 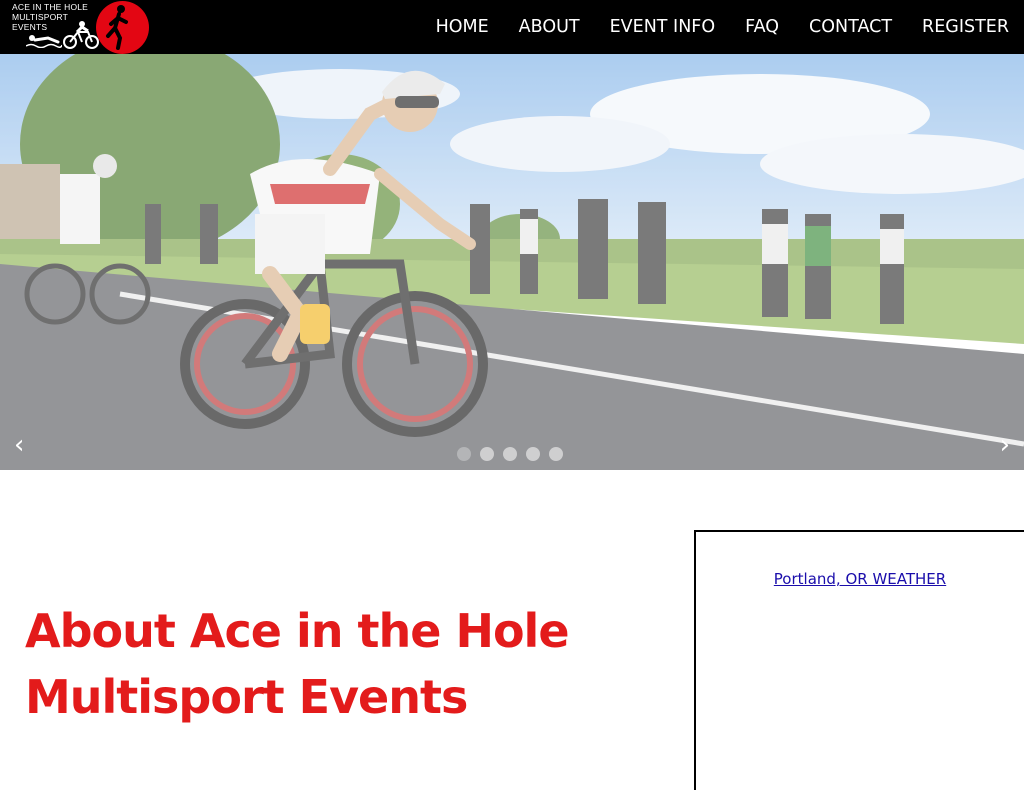 What do you see at coordinates (81, 35) in the screenshot?
I see `cyclist-icon` at bounding box center [81, 35].